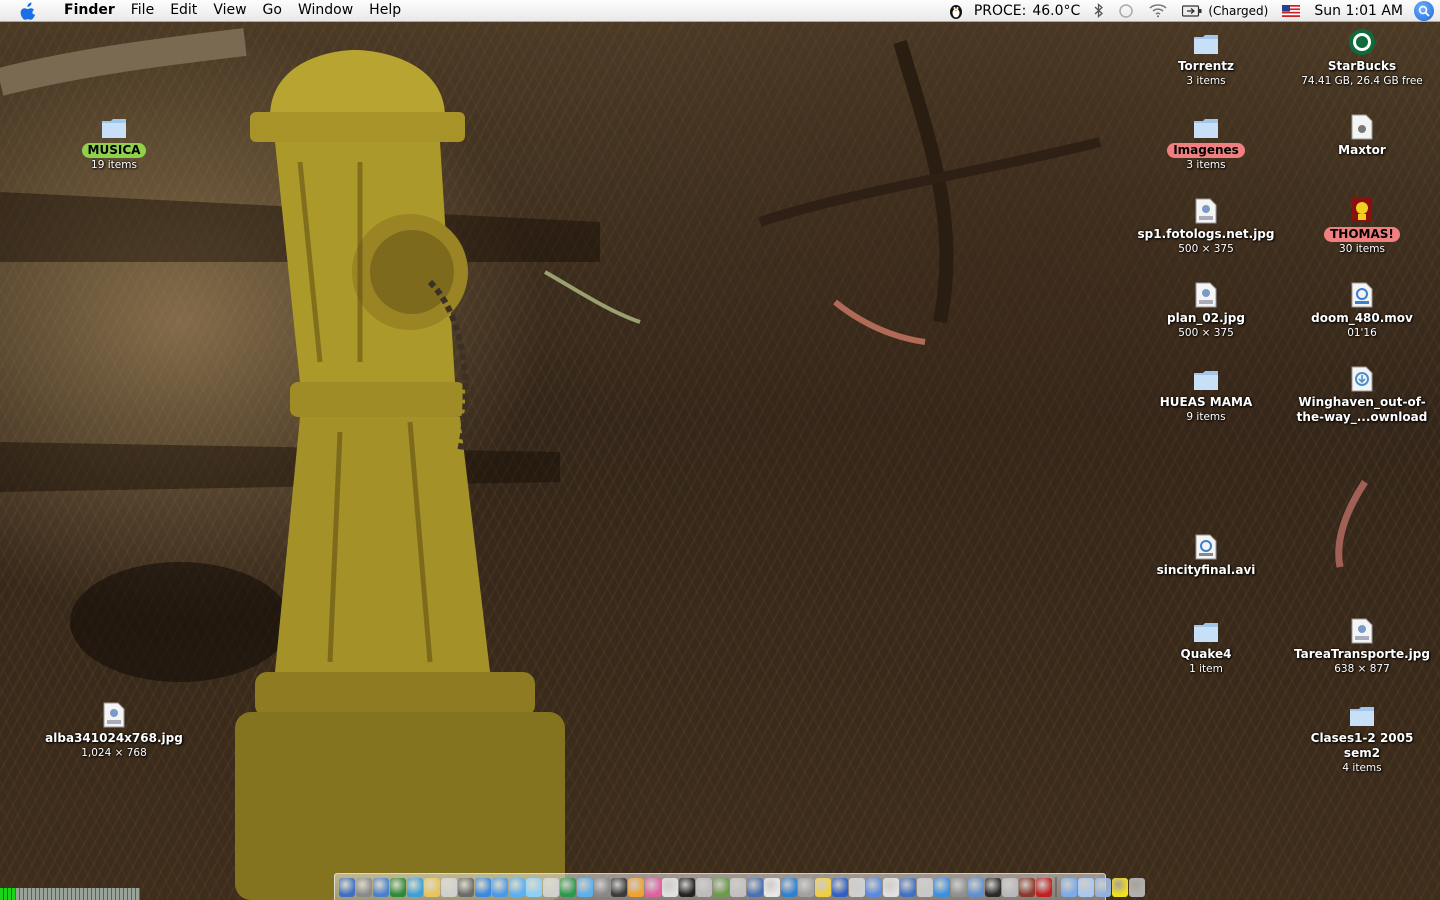  What do you see at coordinates (1362, 58) in the screenshot?
I see `desktop-icon-starbucks: StarBucks 74.41 GB, 26.4 GB free` at bounding box center [1362, 58].